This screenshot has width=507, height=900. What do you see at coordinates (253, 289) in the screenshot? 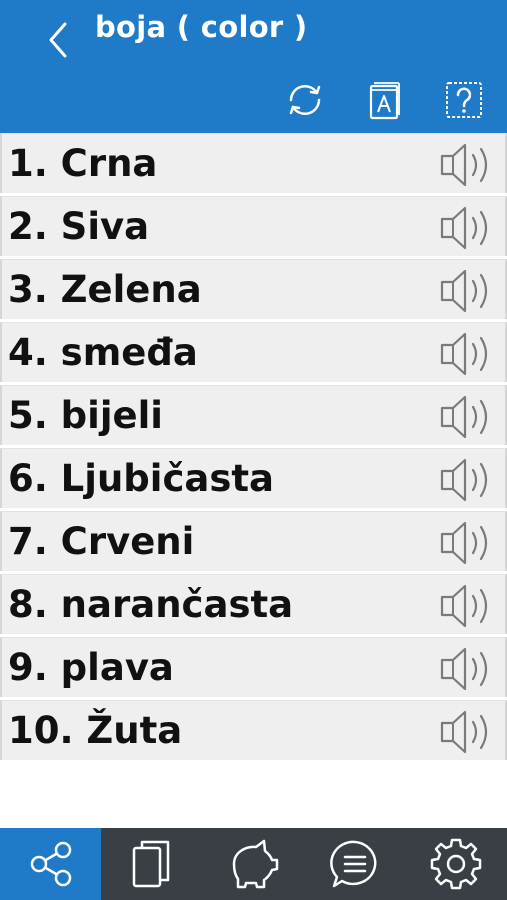
I see `list-item: 3. Zelena` at bounding box center [253, 289].